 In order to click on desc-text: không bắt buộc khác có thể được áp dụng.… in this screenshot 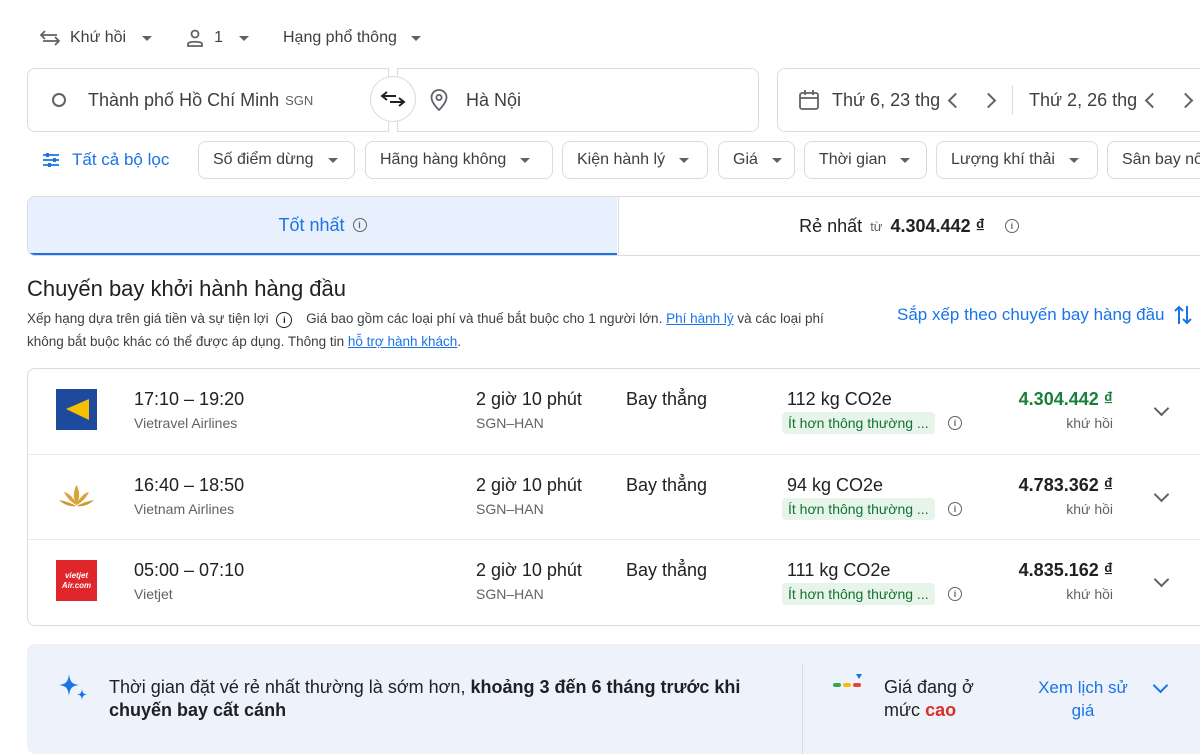, I will do `click(186, 341)`.